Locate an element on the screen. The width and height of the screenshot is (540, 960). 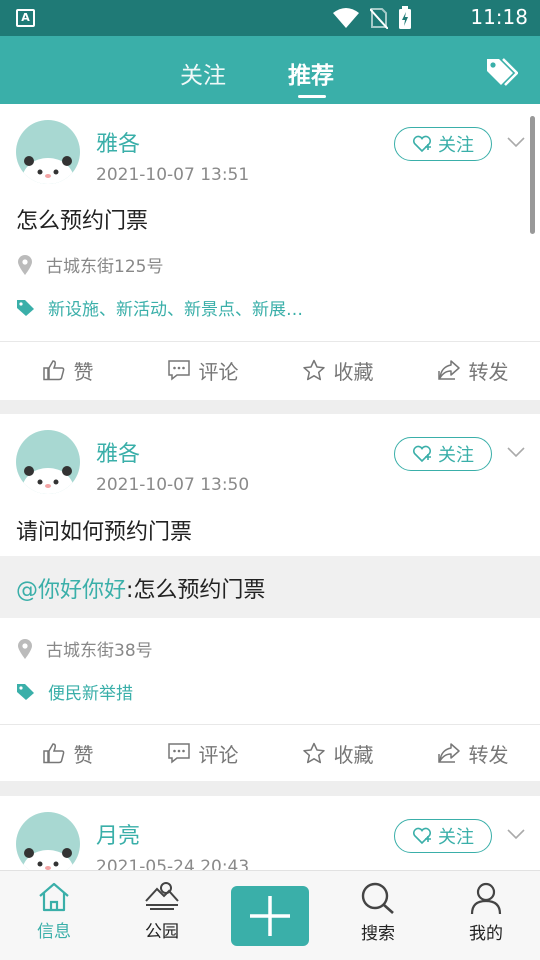
plus-icon is located at coordinates (270, 916).